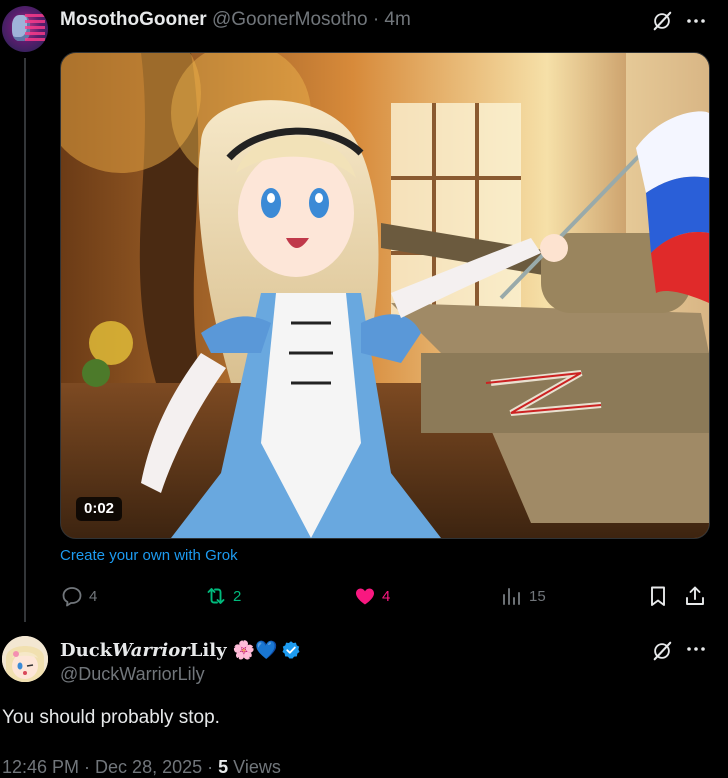 This screenshot has height=778, width=728. What do you see at coordinates (216, 596) in the screenshot?
I see `repost-icon` at bounding box center [216, 596].